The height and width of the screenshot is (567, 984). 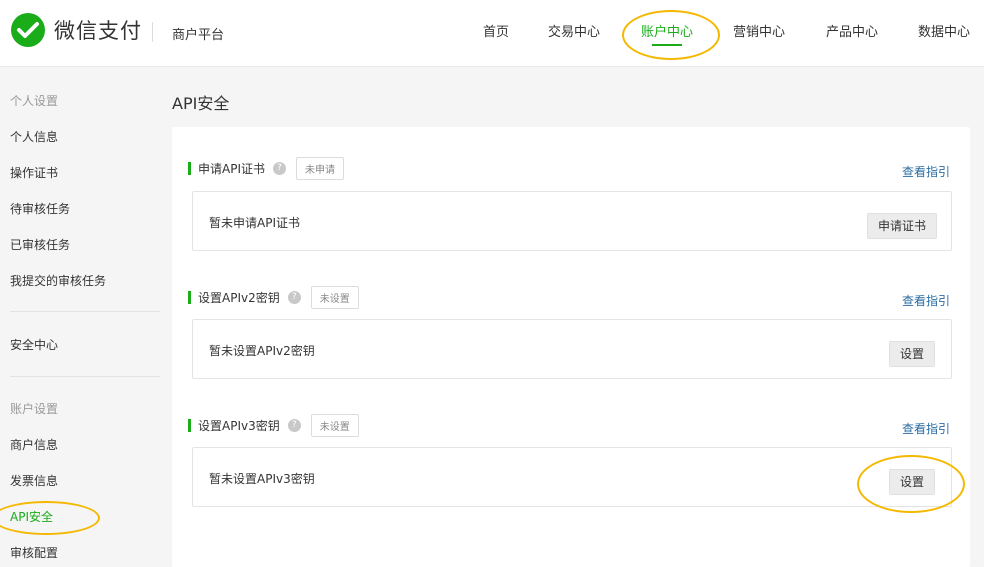 What do you see at coordinates (911, 482) in the screenshot?
I see `set-apiv3-button: 设置` at bounding box center [911, 482].